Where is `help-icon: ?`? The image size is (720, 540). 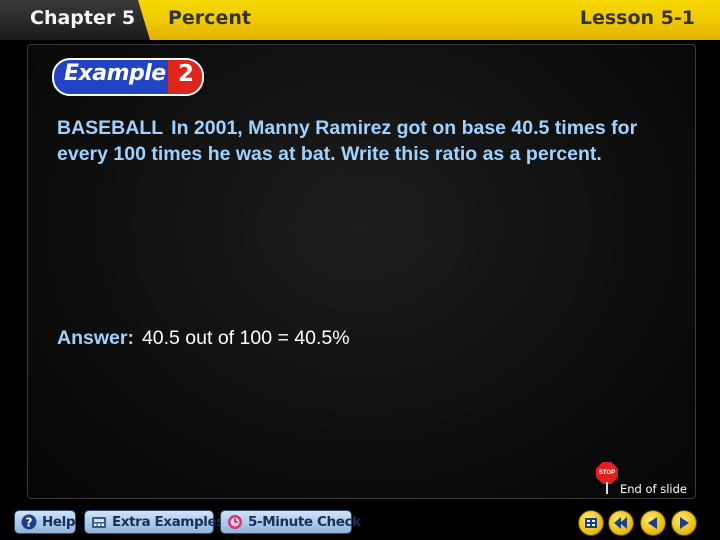
help-icon: ? is located at coordinates (29, 522).